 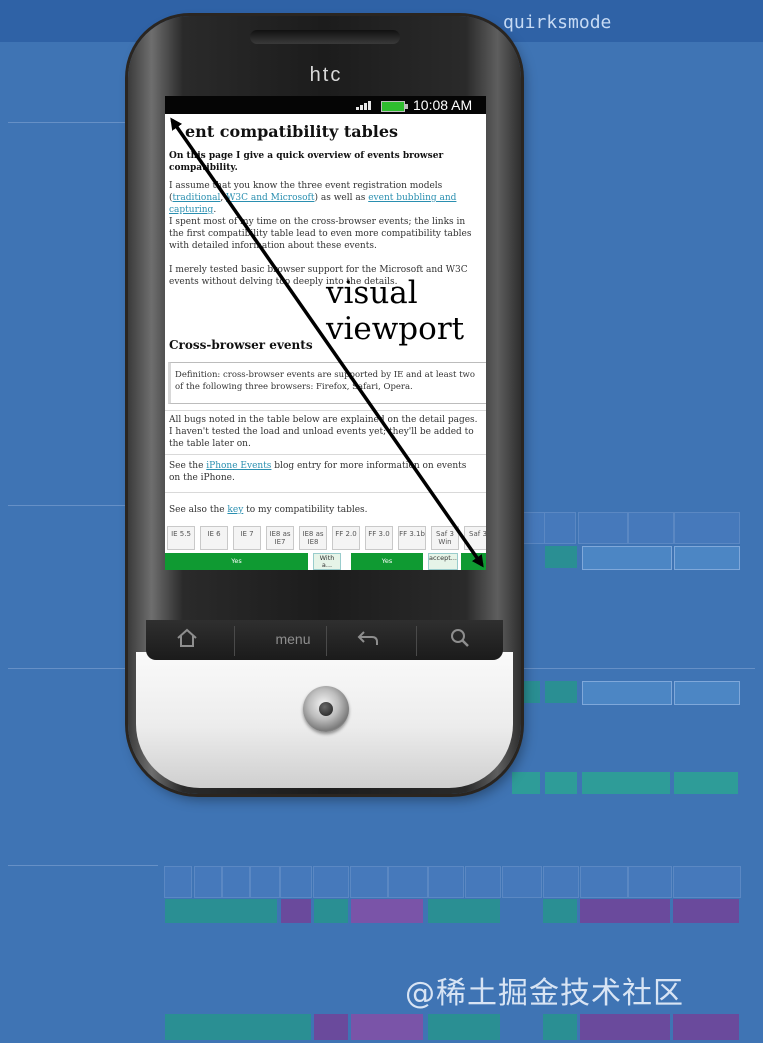 I want to click on viewport-label: viewport, so click(x=395, y=329).